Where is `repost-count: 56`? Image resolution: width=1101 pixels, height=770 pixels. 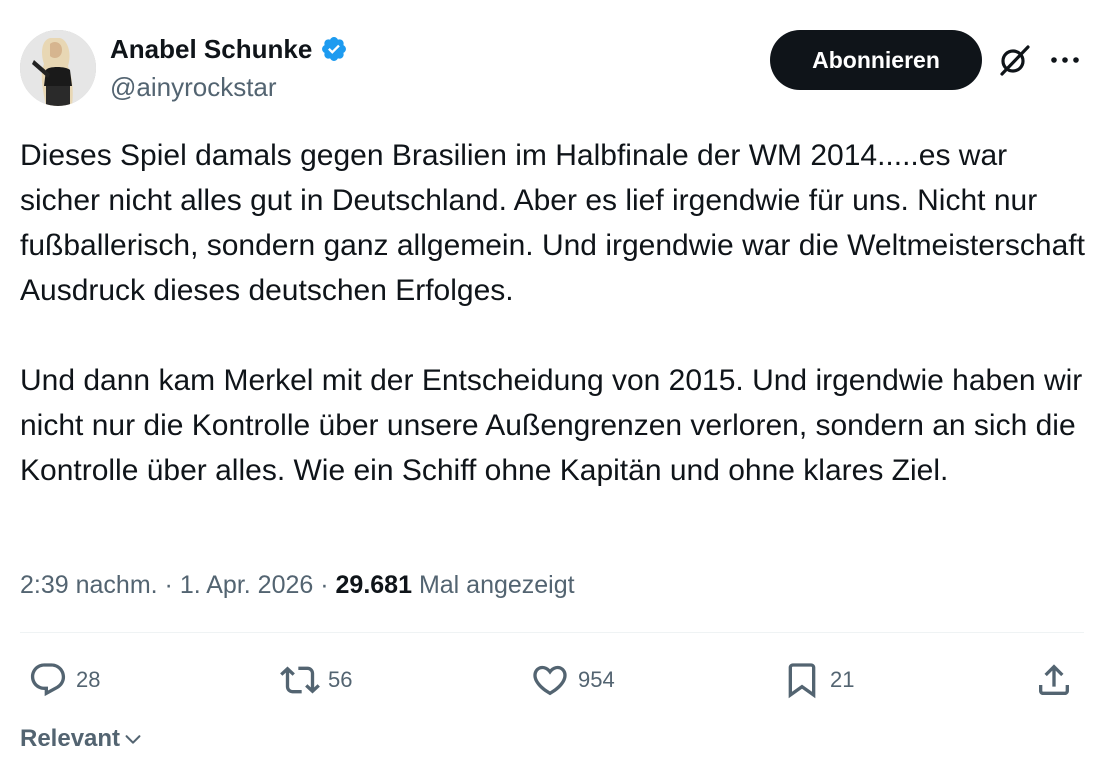
repost-count: 56 is located at coordinates (340, 679).